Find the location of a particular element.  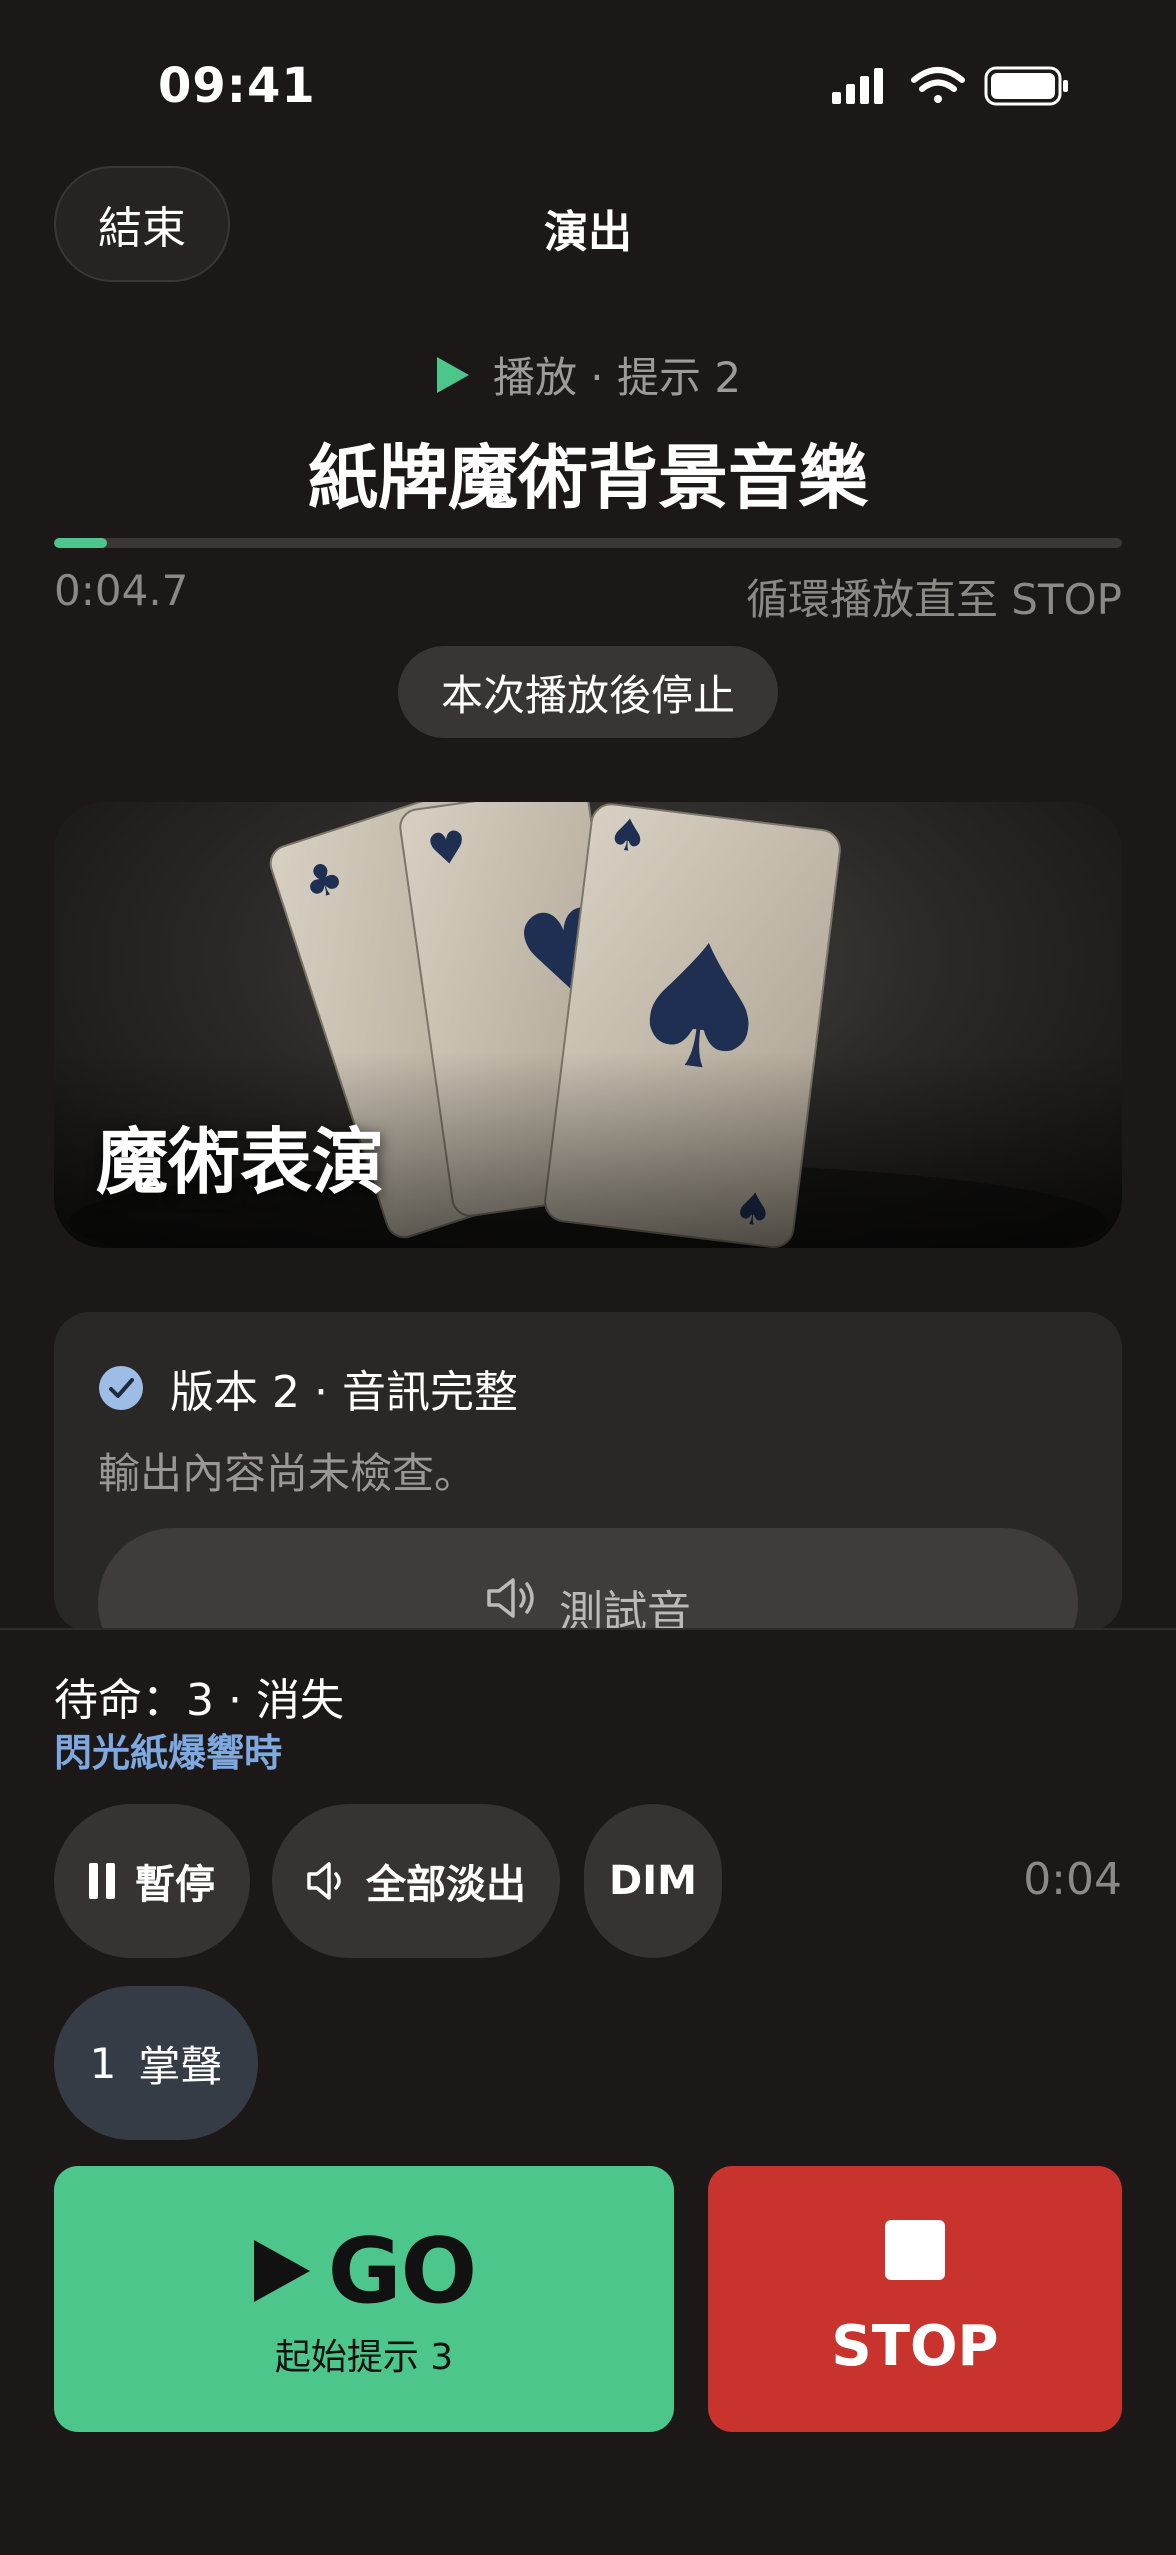

track-title: 紙牌魔術背景音樂 is located at coordinates (588, 478).